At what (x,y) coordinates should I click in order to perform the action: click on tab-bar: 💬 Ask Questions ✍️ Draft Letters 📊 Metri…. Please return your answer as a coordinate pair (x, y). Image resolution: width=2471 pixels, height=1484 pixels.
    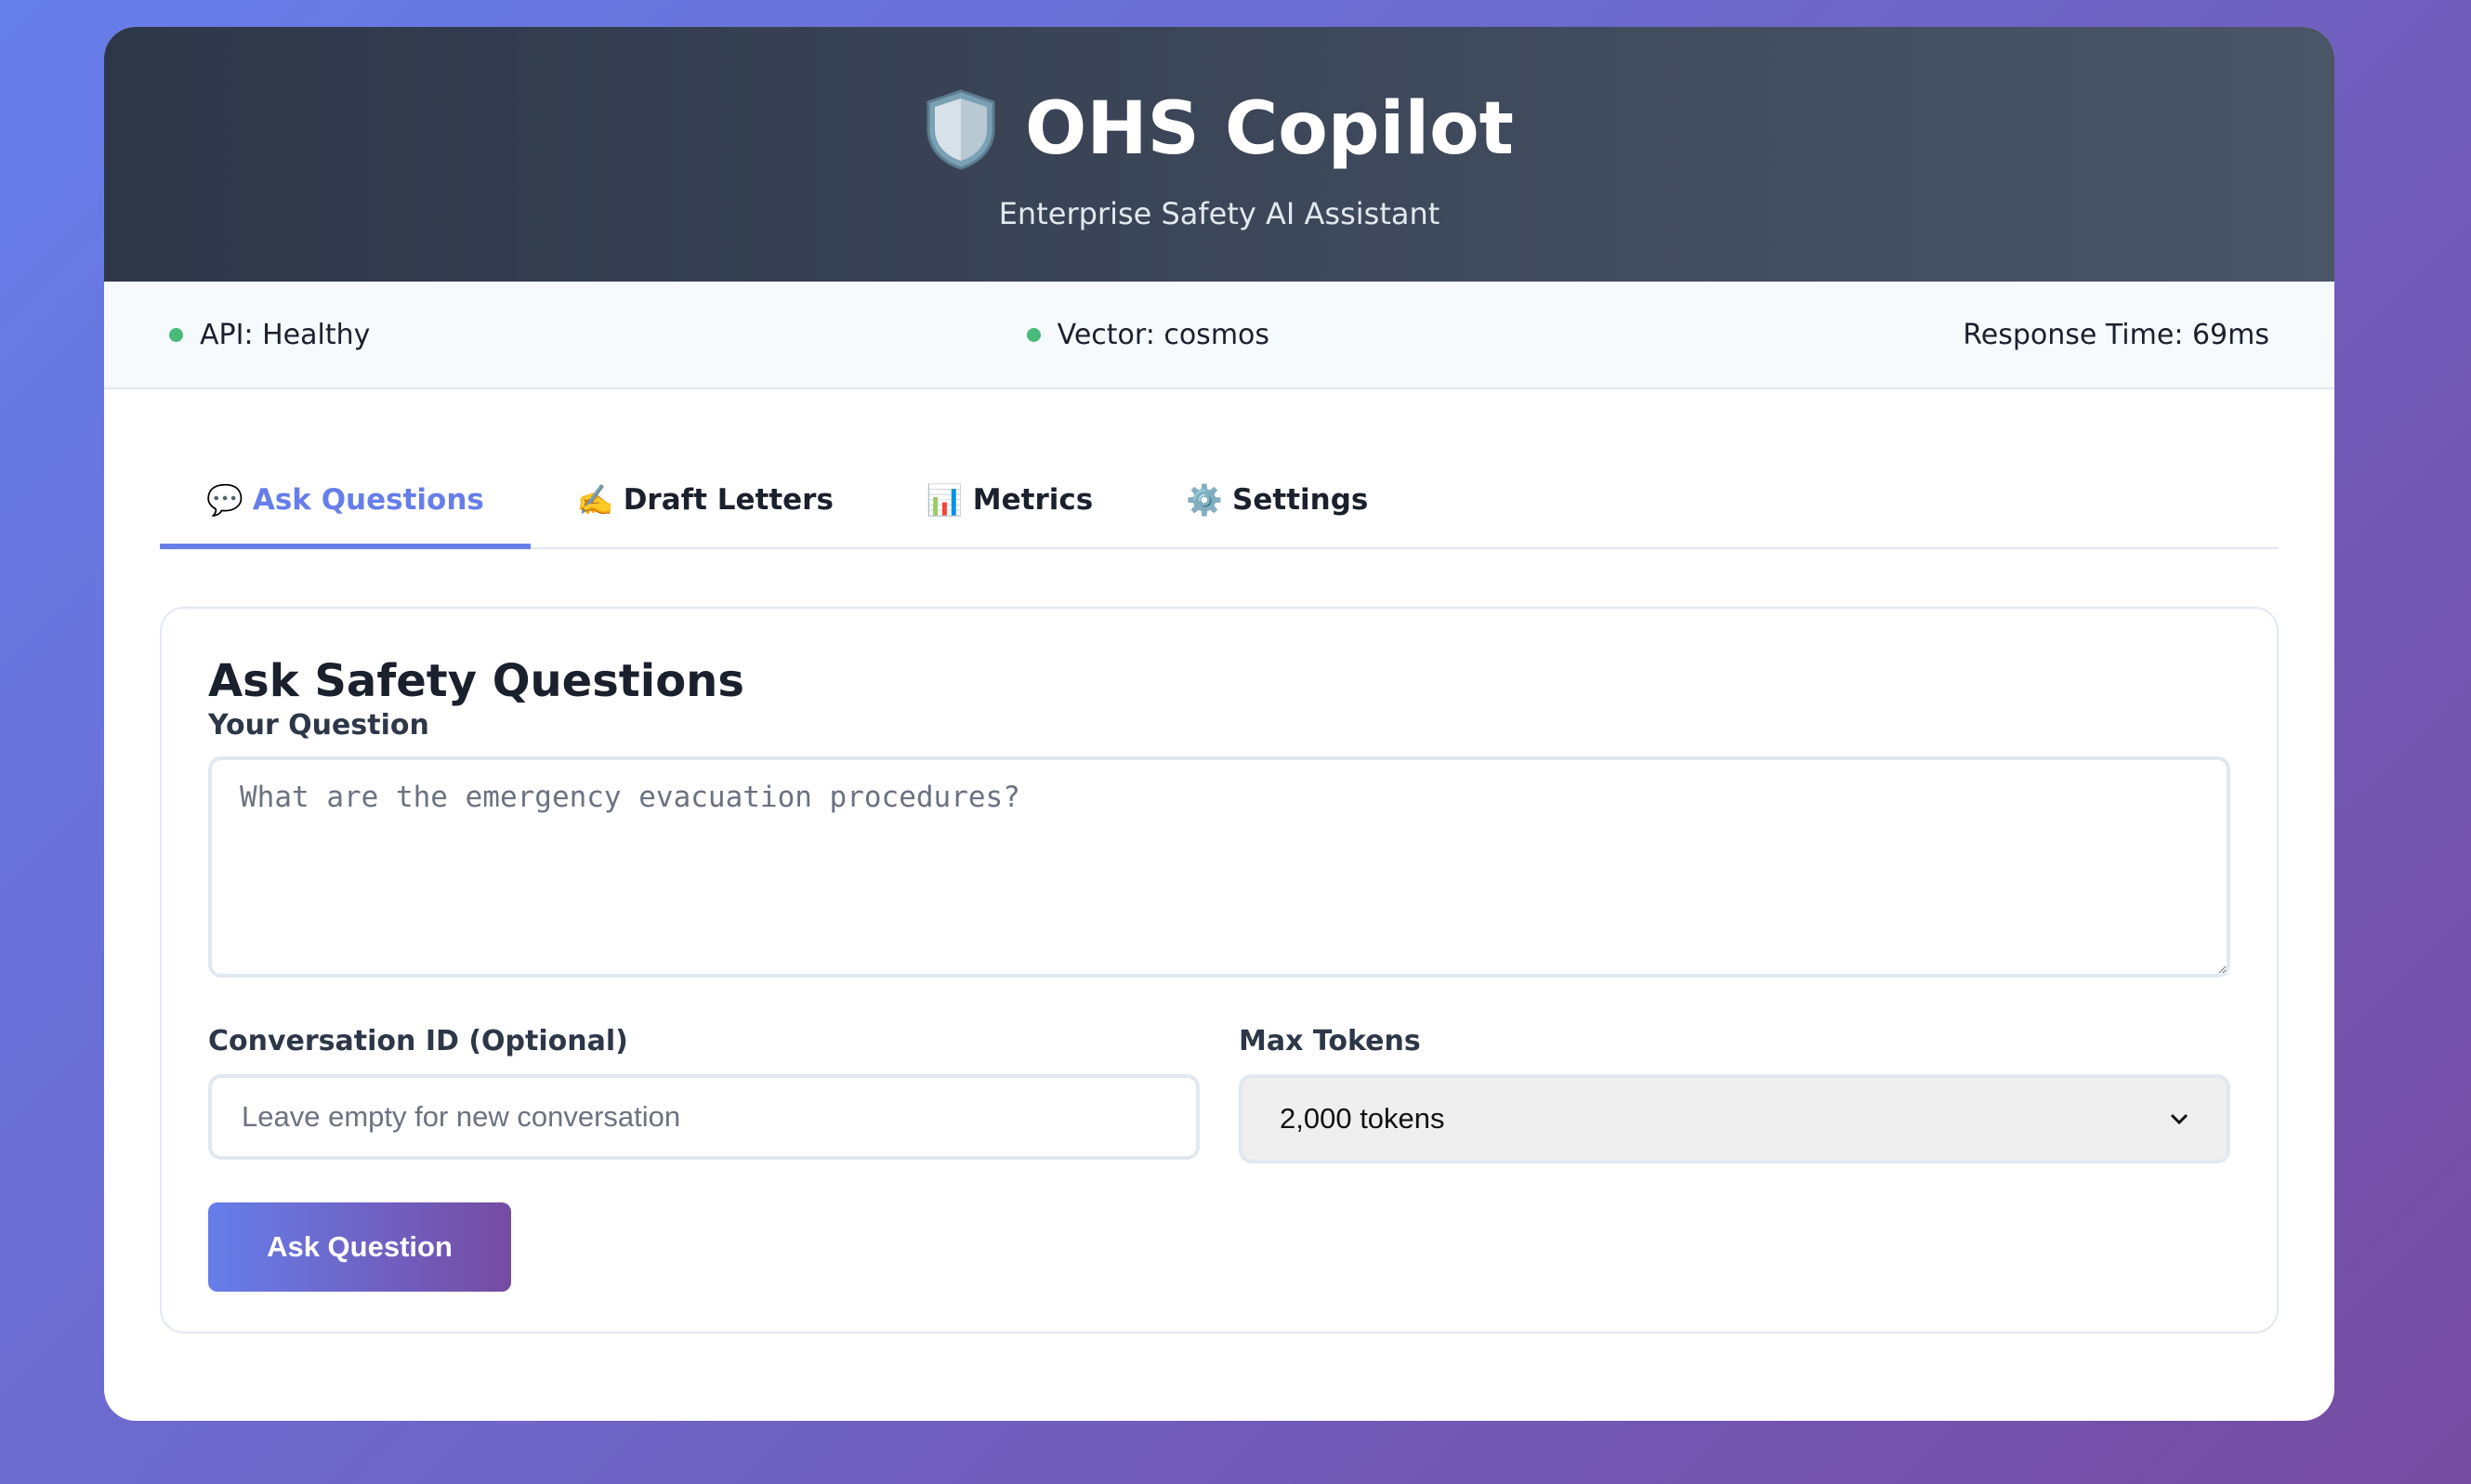
    Looking at the image, I should click on (1219, 503).